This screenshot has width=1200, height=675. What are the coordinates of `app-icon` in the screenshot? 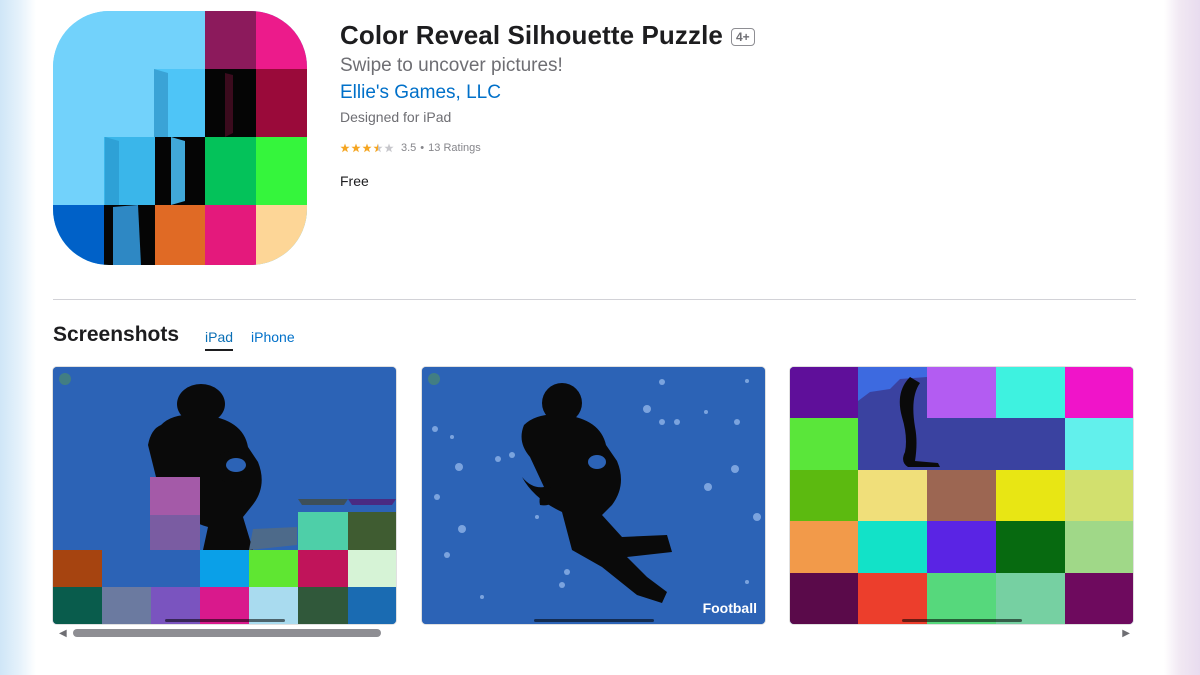 It's located at (180, 138).